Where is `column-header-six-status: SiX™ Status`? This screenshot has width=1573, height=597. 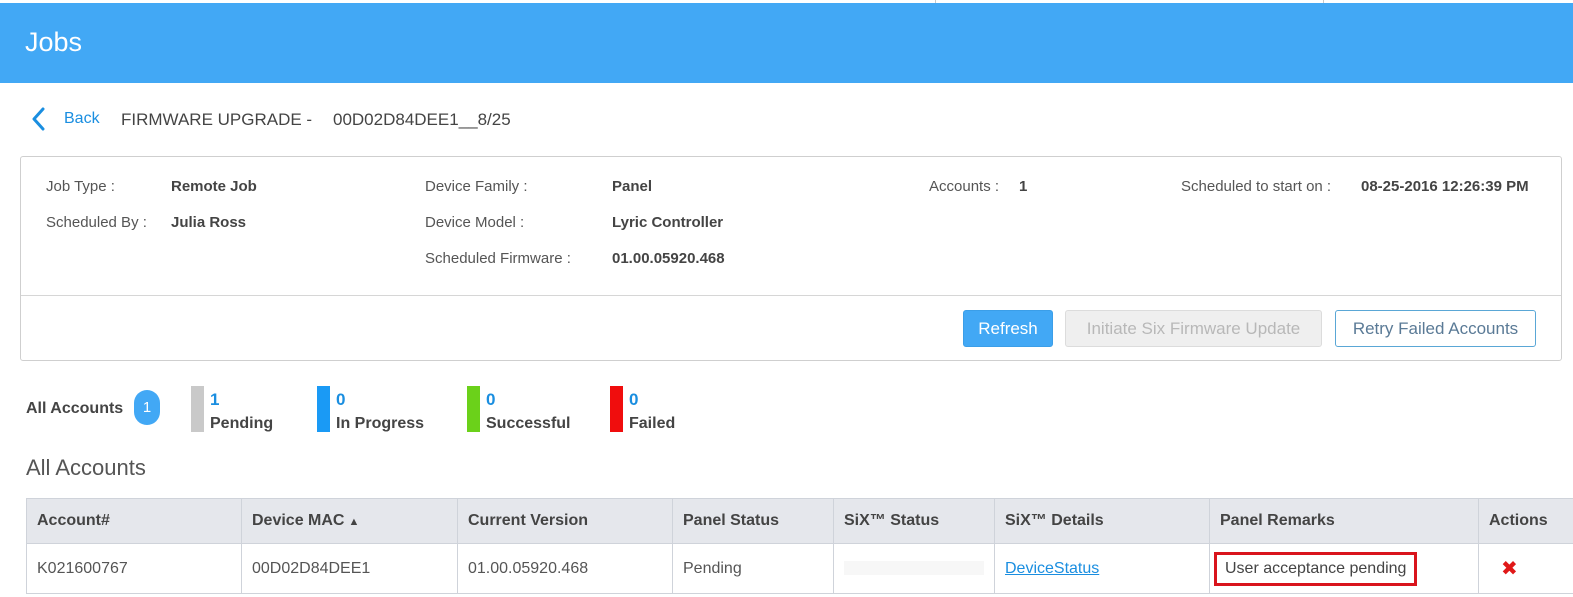
column-header-six-status: SiX™ Status is located at coordinates (914, 521).